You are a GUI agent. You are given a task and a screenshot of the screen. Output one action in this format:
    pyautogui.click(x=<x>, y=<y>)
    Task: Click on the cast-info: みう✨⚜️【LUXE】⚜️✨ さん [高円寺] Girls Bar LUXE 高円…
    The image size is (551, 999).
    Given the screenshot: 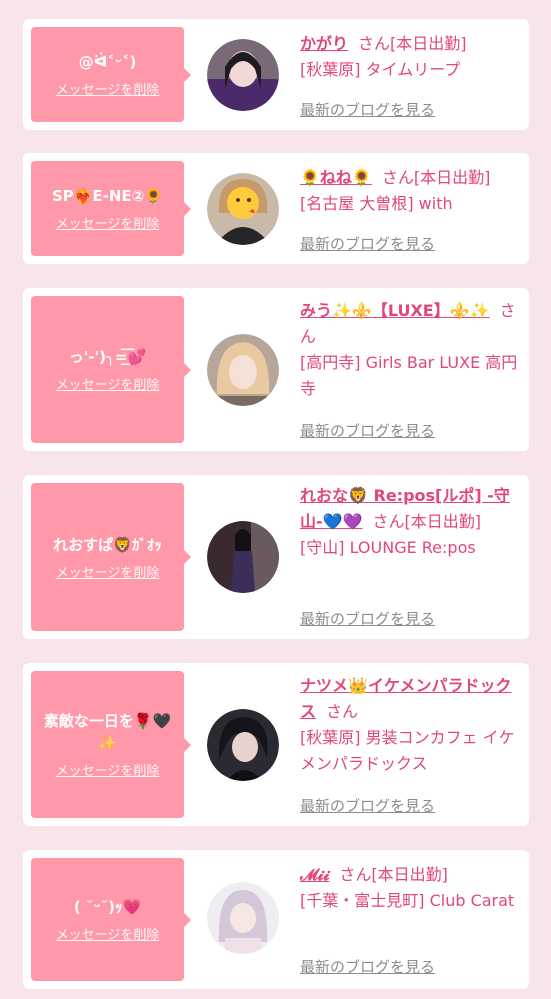 What is the action you would take?
    pyautogui.click(x=410, y=350)
    